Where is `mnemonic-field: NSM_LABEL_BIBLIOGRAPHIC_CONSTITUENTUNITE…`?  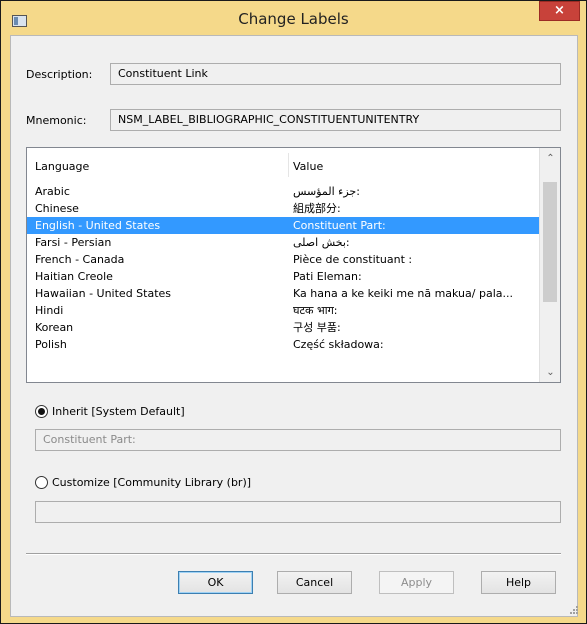 mnemonic-field: NSM_LABEL_BIBLIOGRAPHIC_CONSTITUENTUNITE… is located at coordinates (335, 120).